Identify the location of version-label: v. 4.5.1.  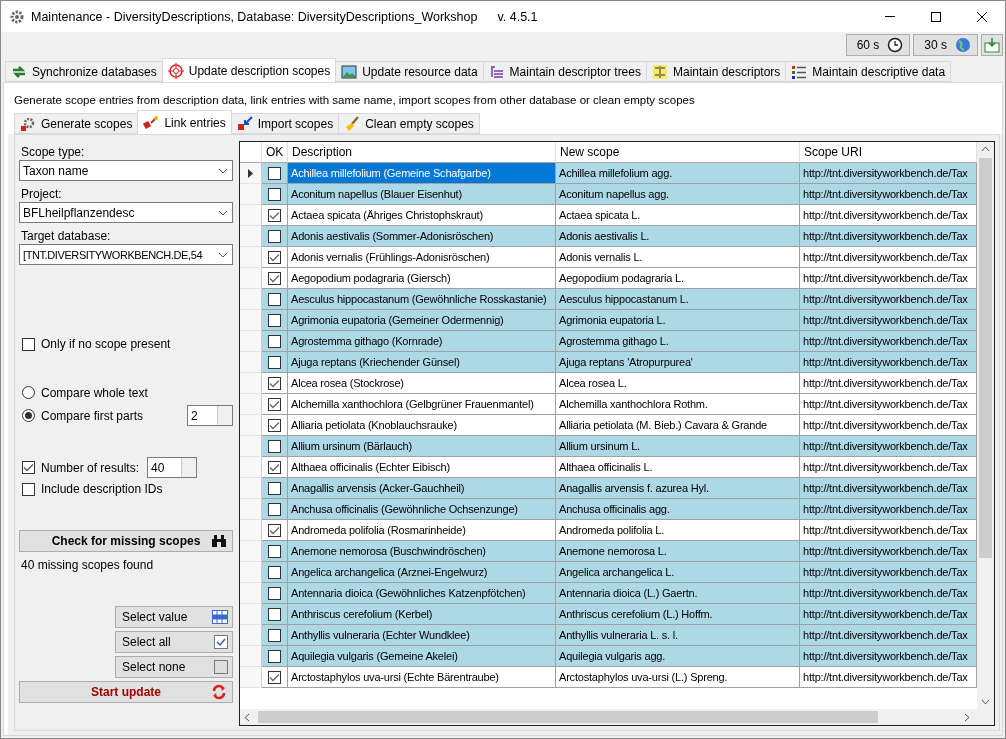
(517, 16).